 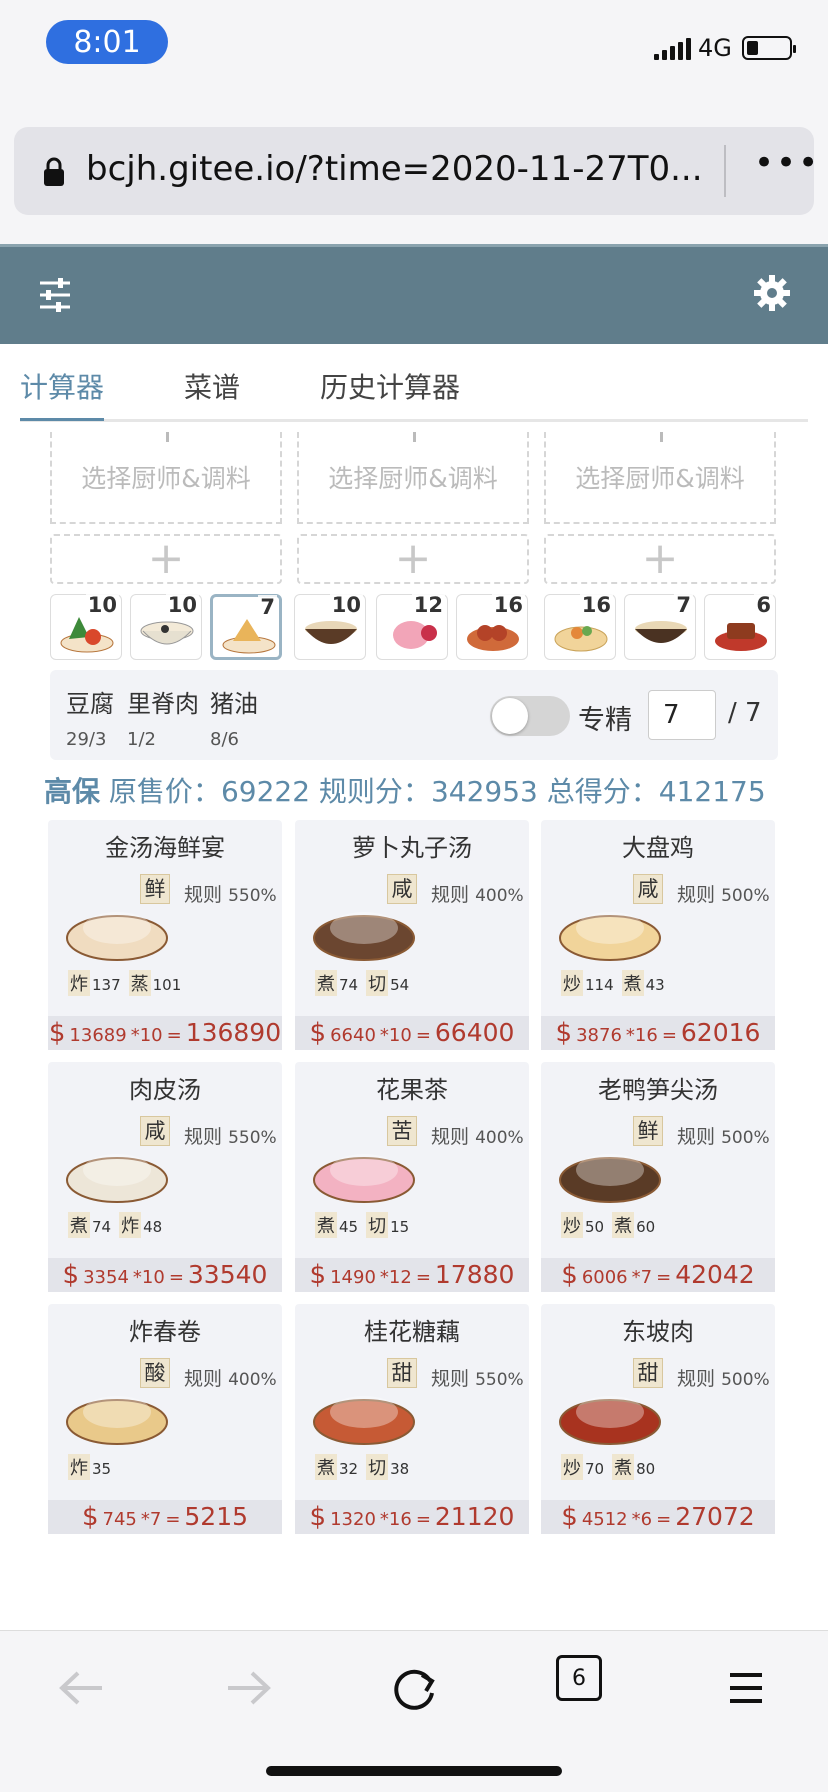 I want to click on skill-list: 炒 50 煮 60, so click(x=608, y=1225).